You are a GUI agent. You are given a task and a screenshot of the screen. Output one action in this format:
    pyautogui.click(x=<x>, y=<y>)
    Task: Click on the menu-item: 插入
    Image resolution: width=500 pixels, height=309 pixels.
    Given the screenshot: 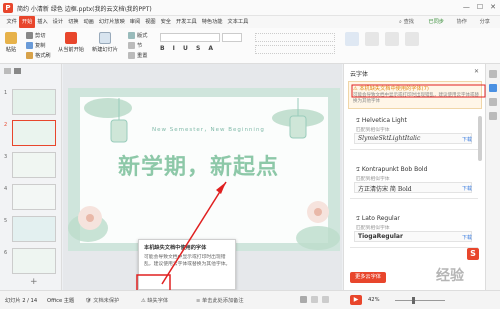 What is the action you would take?
    pyautogui.click(x=42, y=22)
    